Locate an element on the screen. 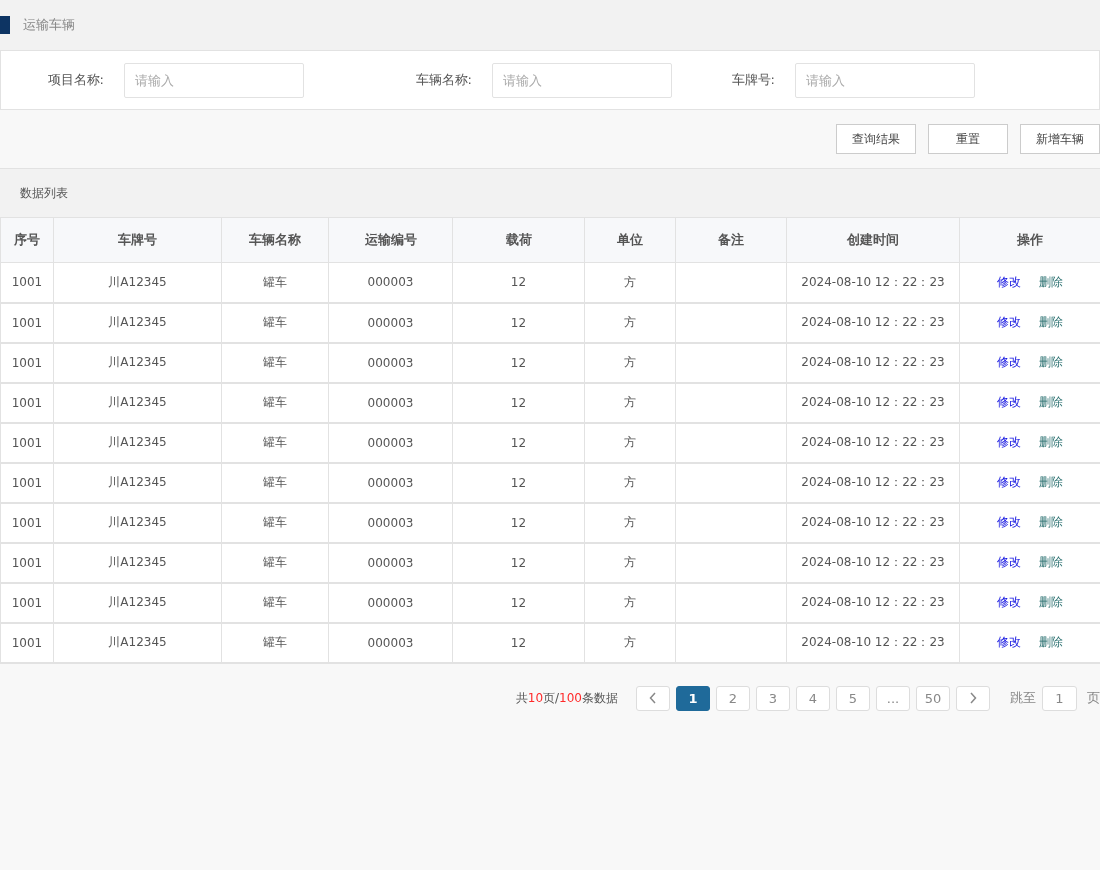 The width and height of the screenshot is (1100, 870). column-header: 车辆名称 is located at coordinates (275, 240).